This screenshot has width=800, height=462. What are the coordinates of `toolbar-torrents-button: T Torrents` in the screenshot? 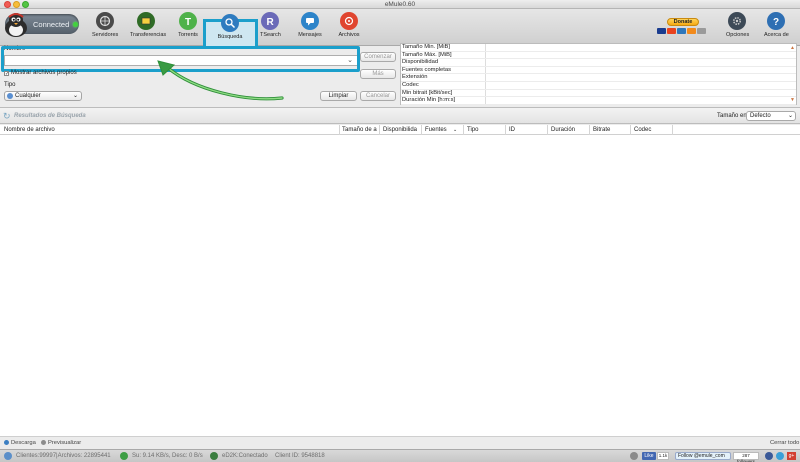 It's located at (188, 28).